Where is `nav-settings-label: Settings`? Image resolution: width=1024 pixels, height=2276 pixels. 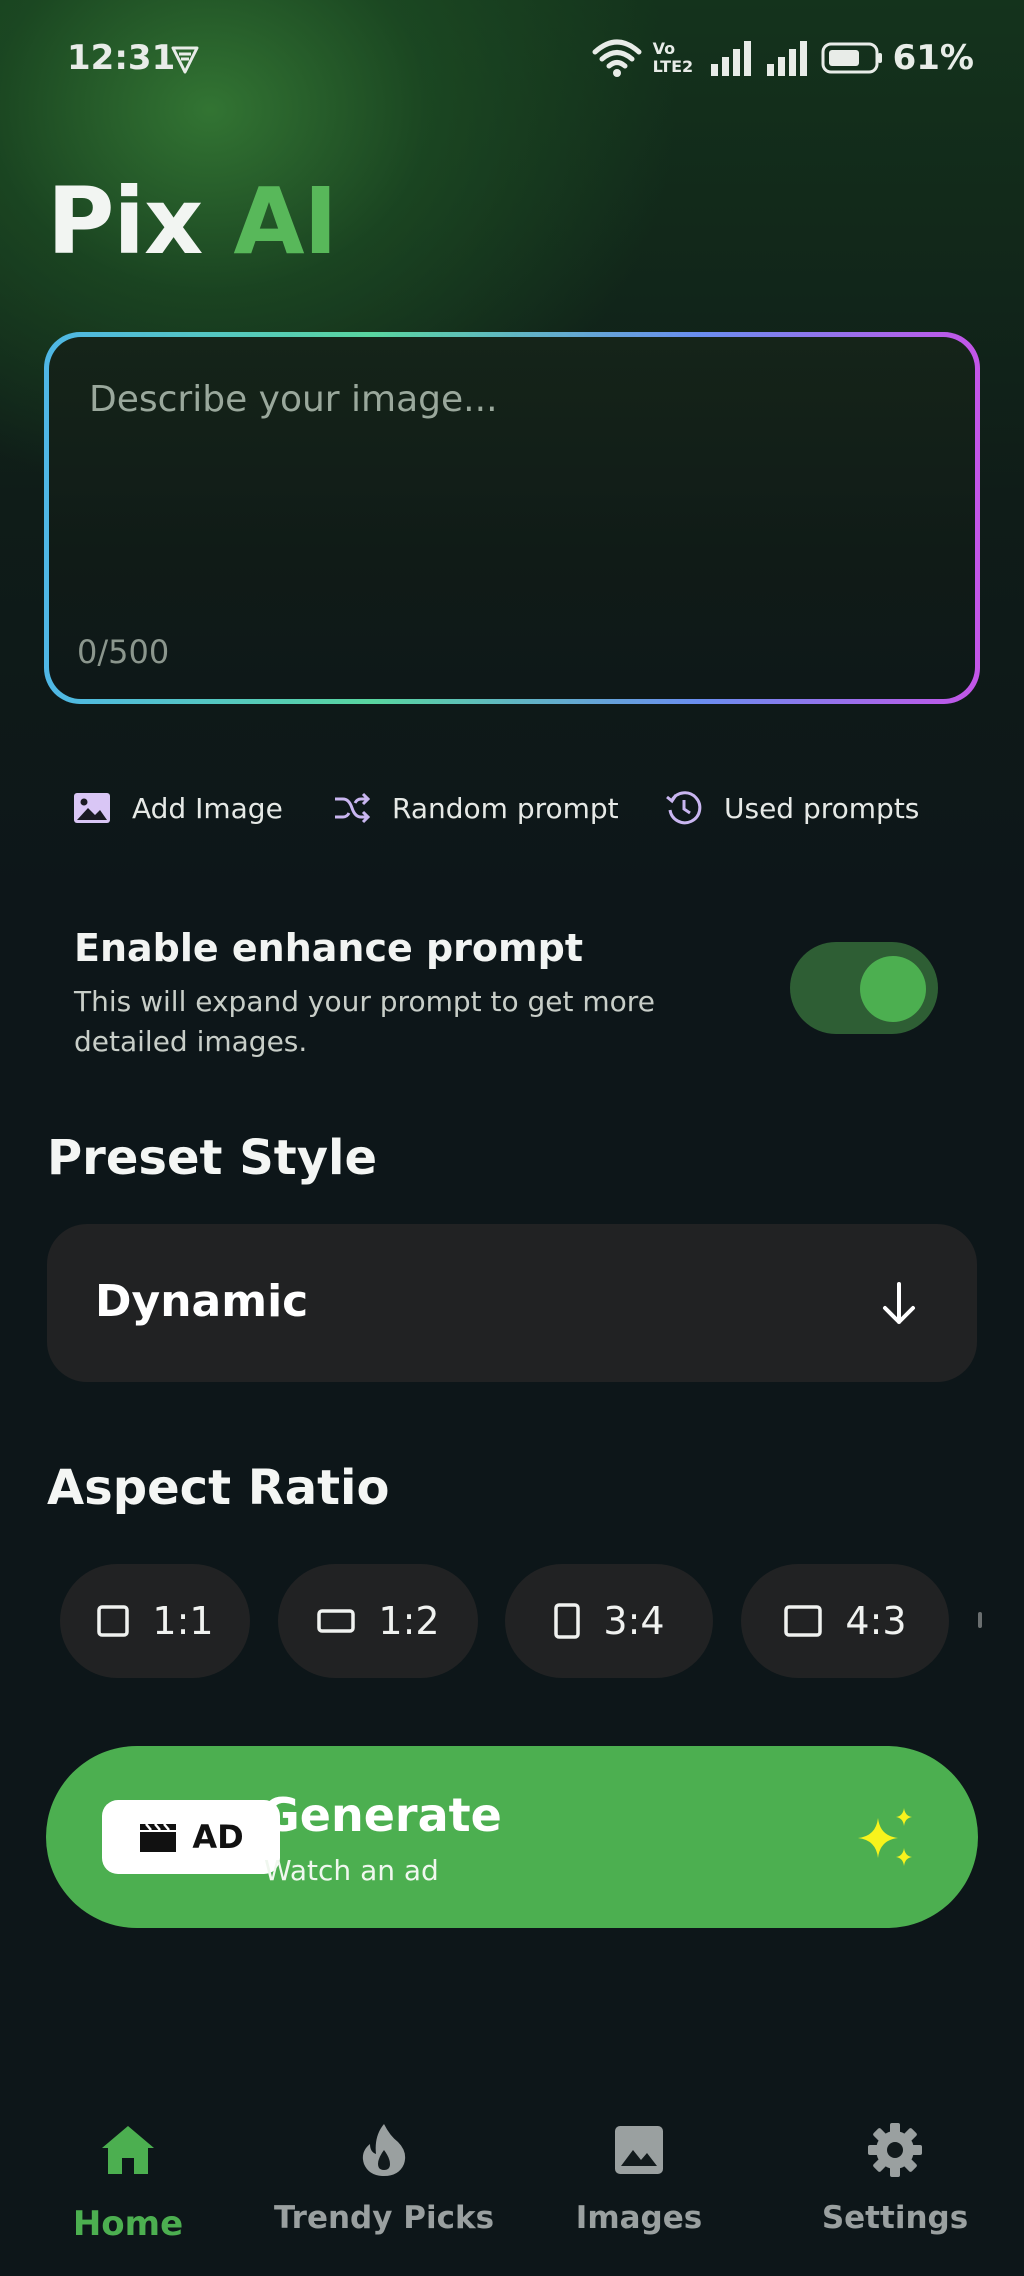 nav-settings-label: Settings is located at coordinates (895, 2218).